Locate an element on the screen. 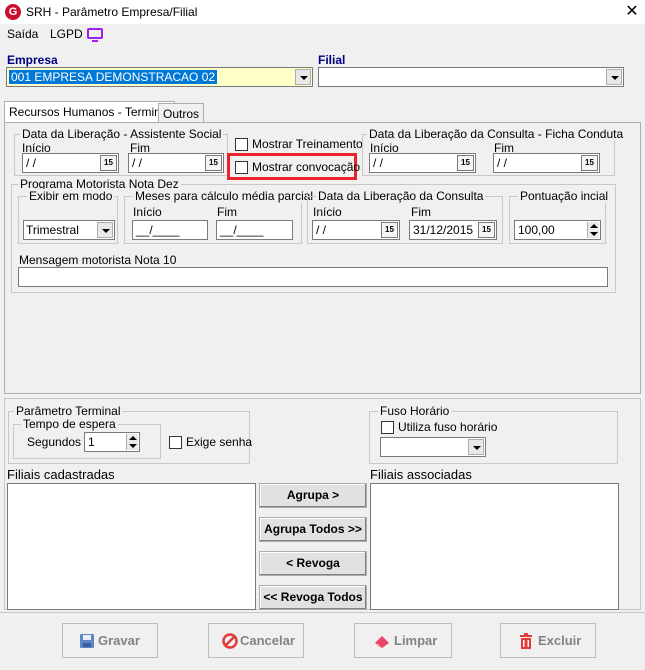 The height and width of the screenshot is (670, 645). monitor-icon is located at coordinates (95, 35).